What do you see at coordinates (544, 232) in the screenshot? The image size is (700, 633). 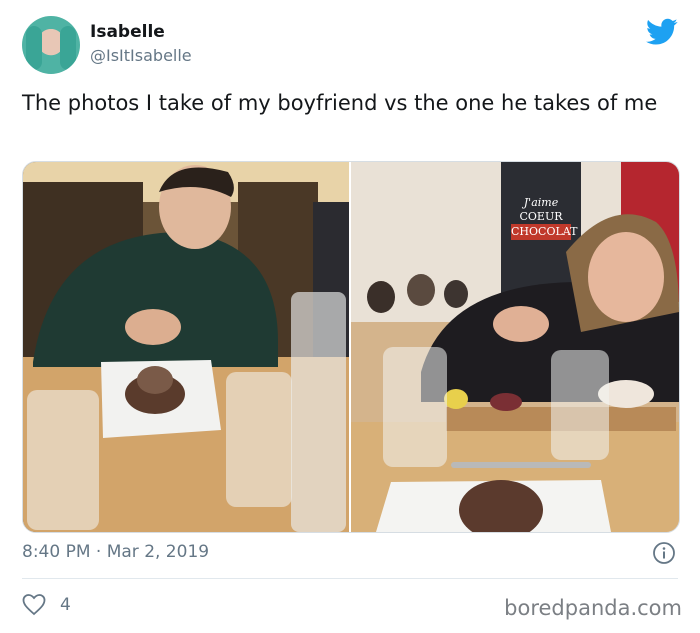 I see `sign-line-3: CHOCOLAT` at bounding box center [544, 232].